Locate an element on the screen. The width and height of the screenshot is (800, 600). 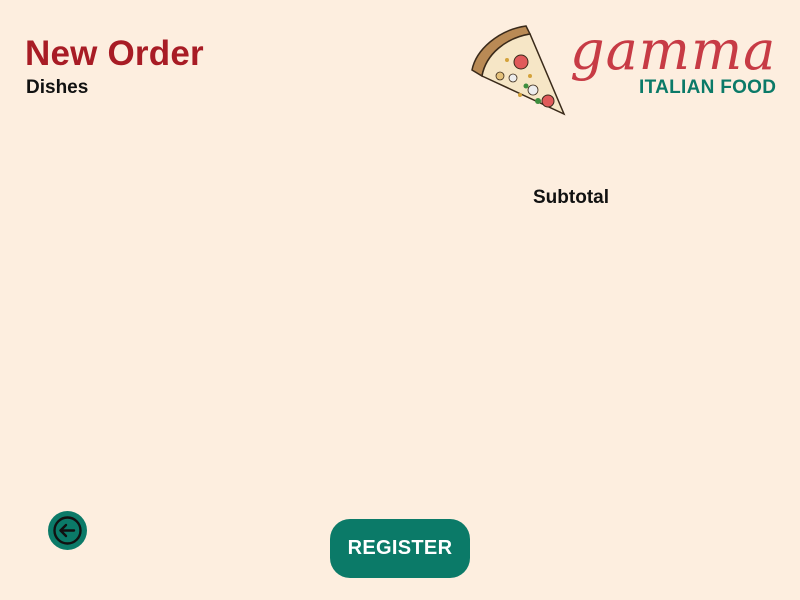
register-button: REGISTER is located at coordinates (400, 548).